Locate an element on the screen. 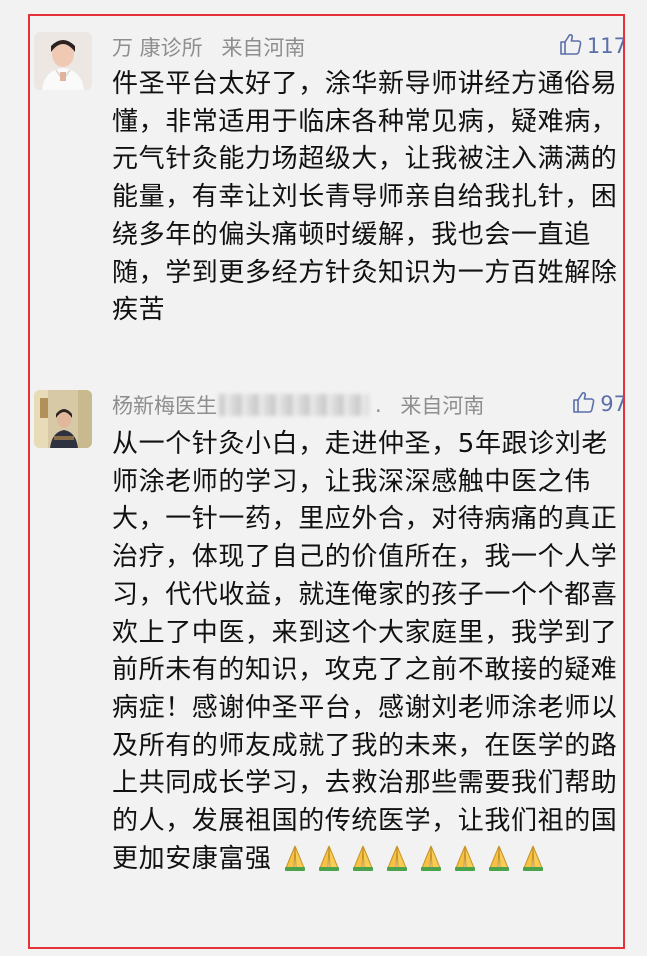 The image size is (647, 956). author-name: 万 康诊所 is located at coordinates (157, 48).